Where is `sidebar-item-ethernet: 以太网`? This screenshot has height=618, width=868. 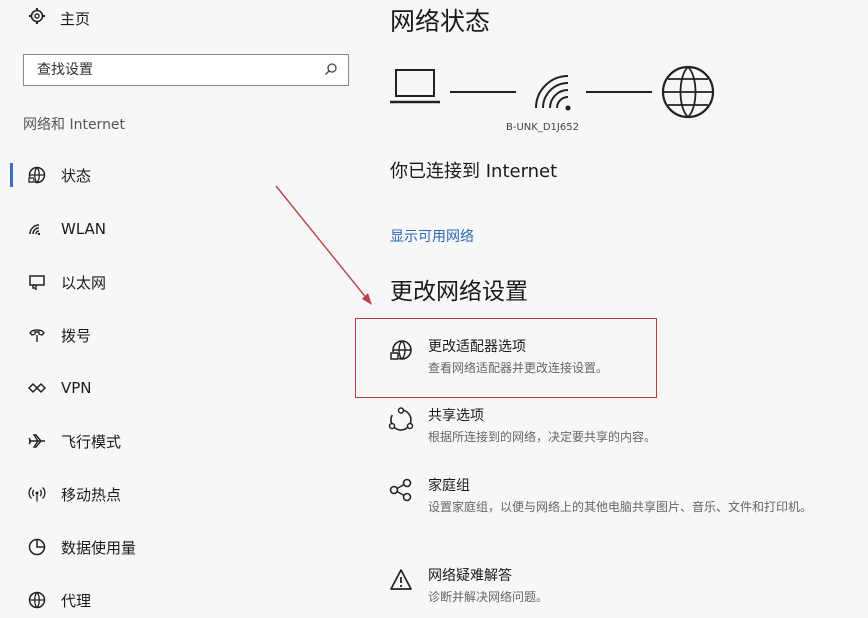
sidebar-item-ethernet: 以太网 is located at coordinates (187, 282).